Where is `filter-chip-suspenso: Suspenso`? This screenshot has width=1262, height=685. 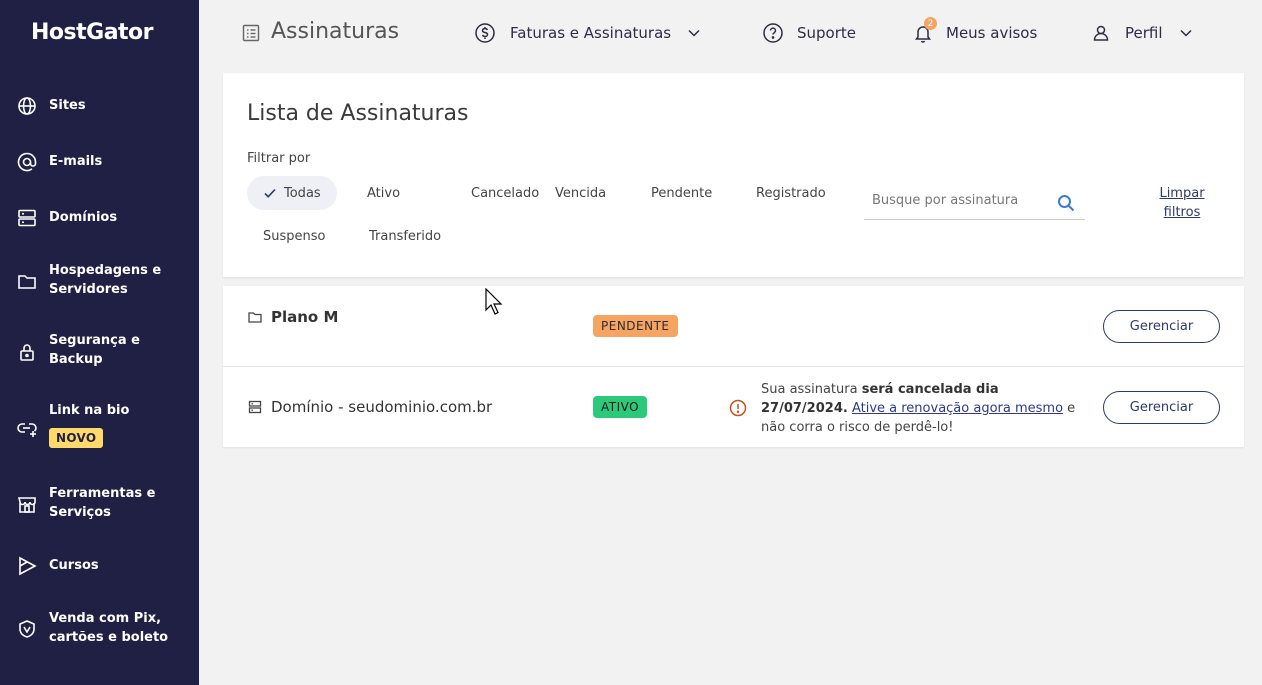
filter-chip-suspenso: Suspenso is located at coordinates (294, 236).